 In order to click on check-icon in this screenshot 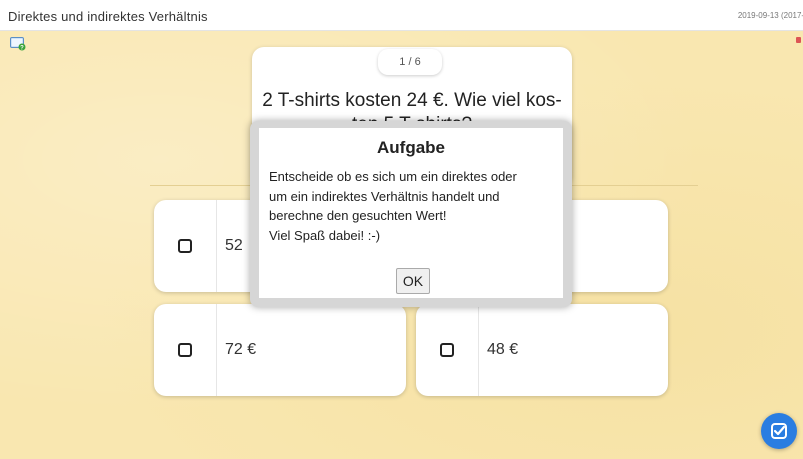, I will do `click(779, 431)`.